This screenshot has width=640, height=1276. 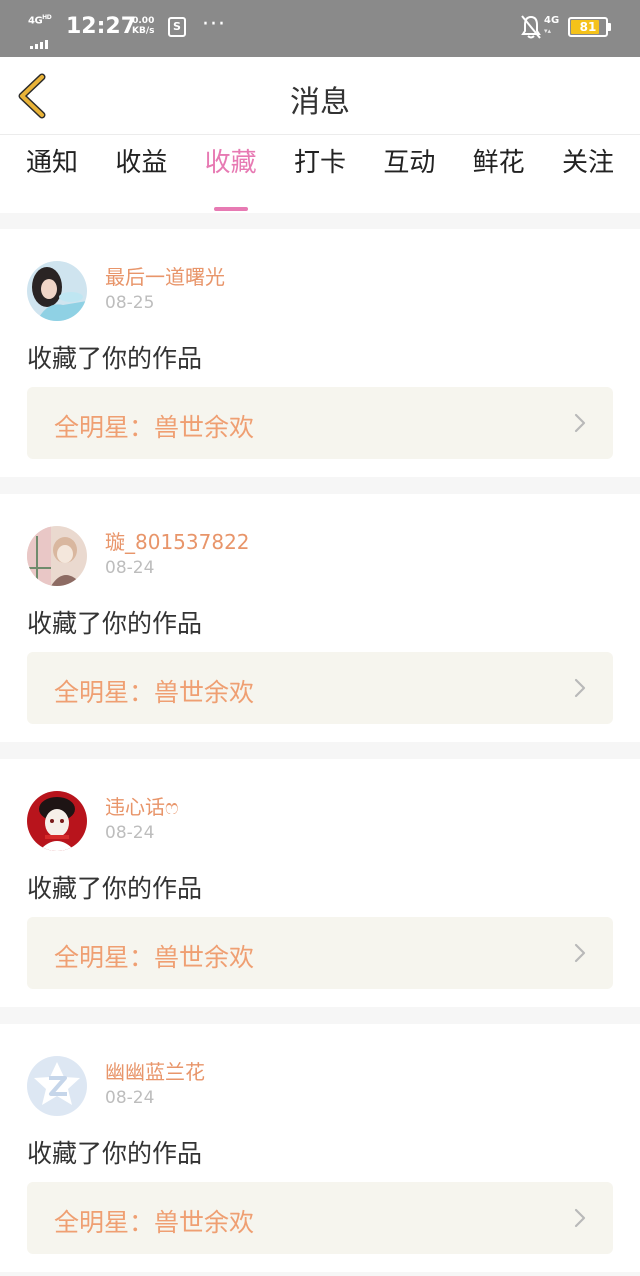 I want to click on battery-icon: 81, so click(x=589, y=27).